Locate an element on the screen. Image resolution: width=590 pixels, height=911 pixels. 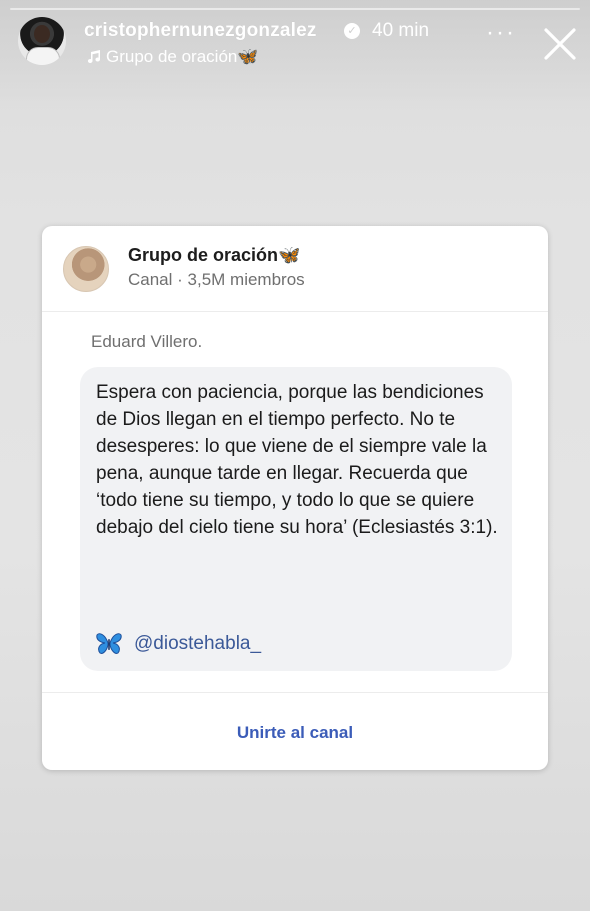
user-avatar is located at coordinates (42, 41).